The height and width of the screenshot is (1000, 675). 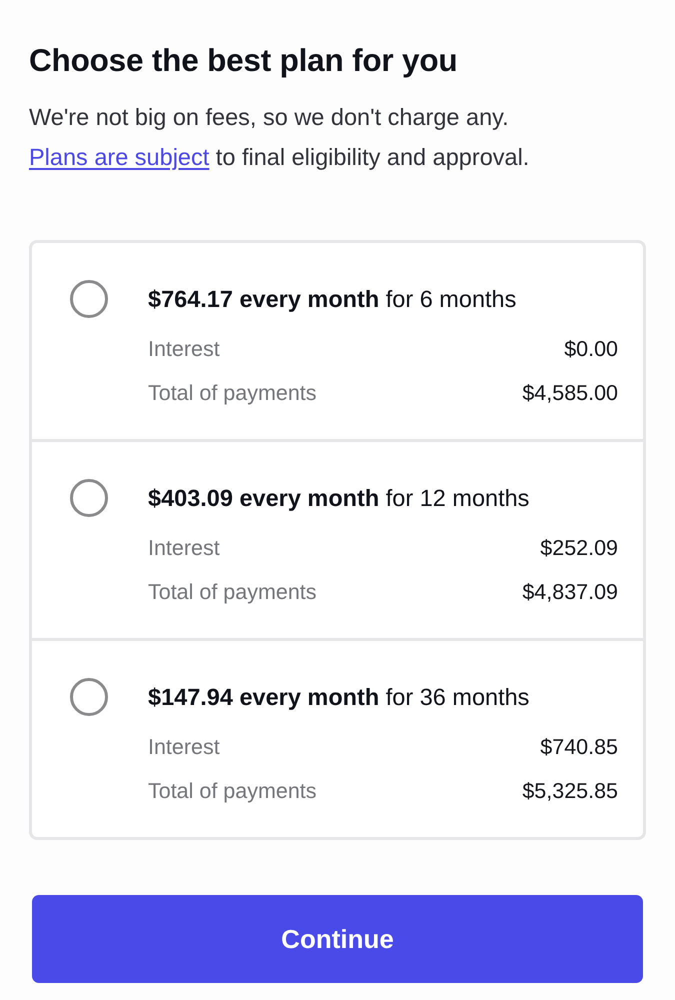 What do you see at coordinates (243, 60) in the screenshot?
I see `page-heading: Choose the best plan for you` at bounding box center [243, 60].